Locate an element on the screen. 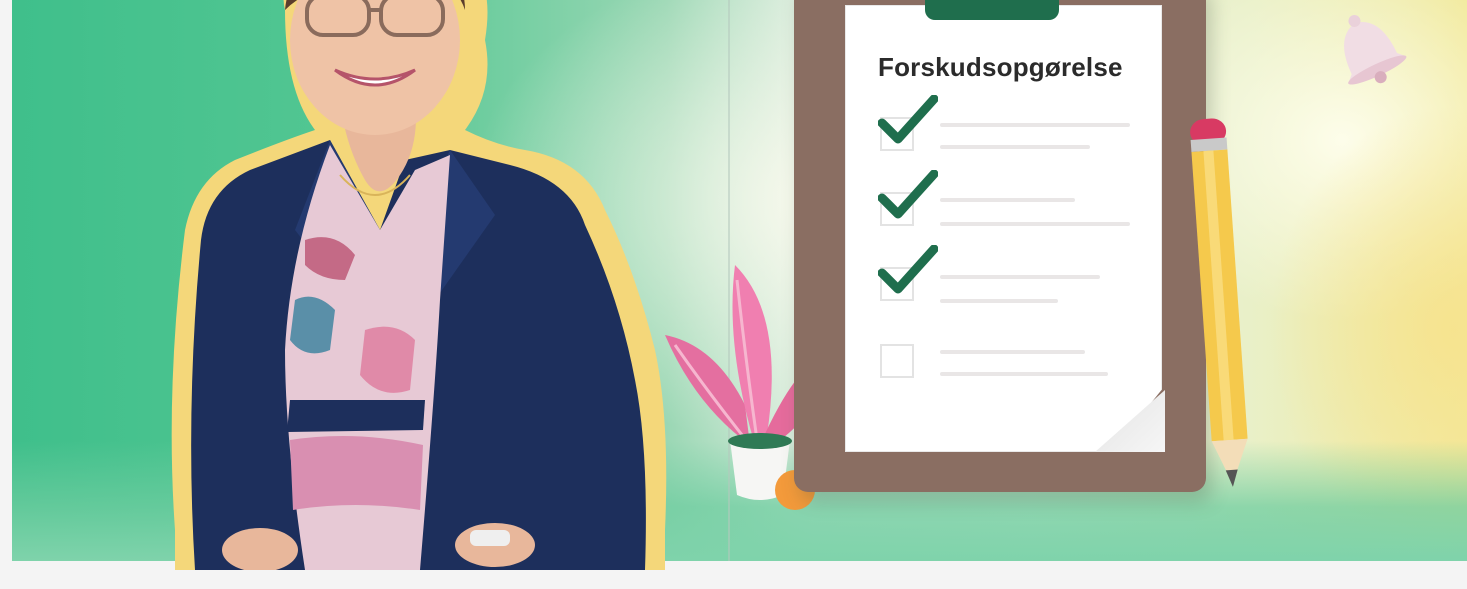 The width and height of the screenshot is (1467, 589). sheet-title: Forskudsopgørelse is located at coordinates (1000, 67).